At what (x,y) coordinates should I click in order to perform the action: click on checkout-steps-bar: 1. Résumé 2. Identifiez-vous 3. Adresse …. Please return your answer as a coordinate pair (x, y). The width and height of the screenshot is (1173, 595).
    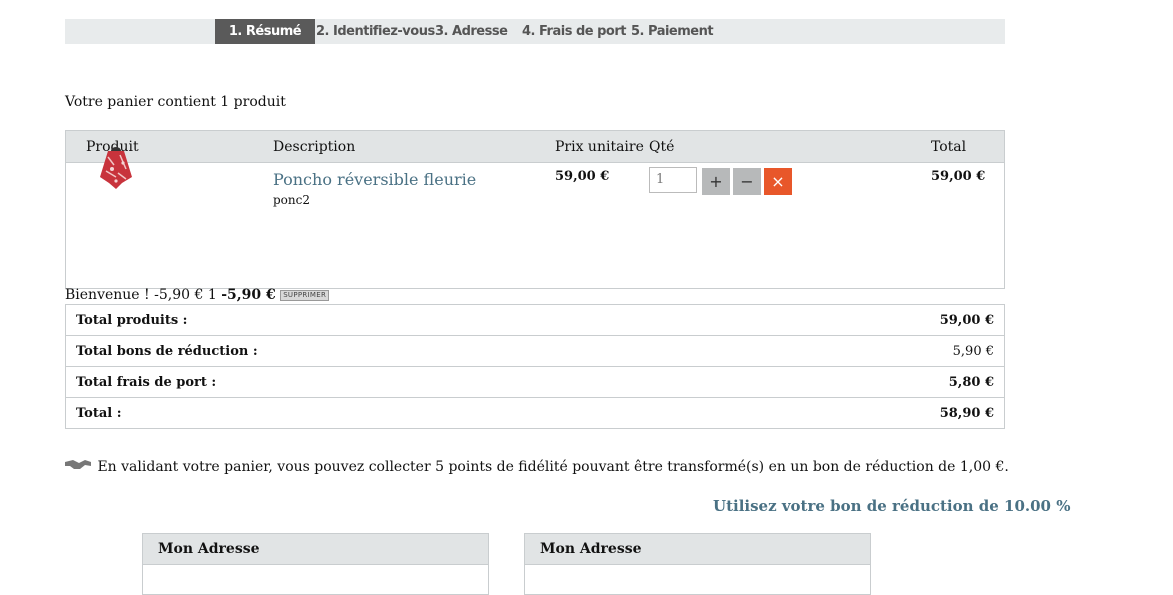
    Looking at the image, I should click on (535, 31).